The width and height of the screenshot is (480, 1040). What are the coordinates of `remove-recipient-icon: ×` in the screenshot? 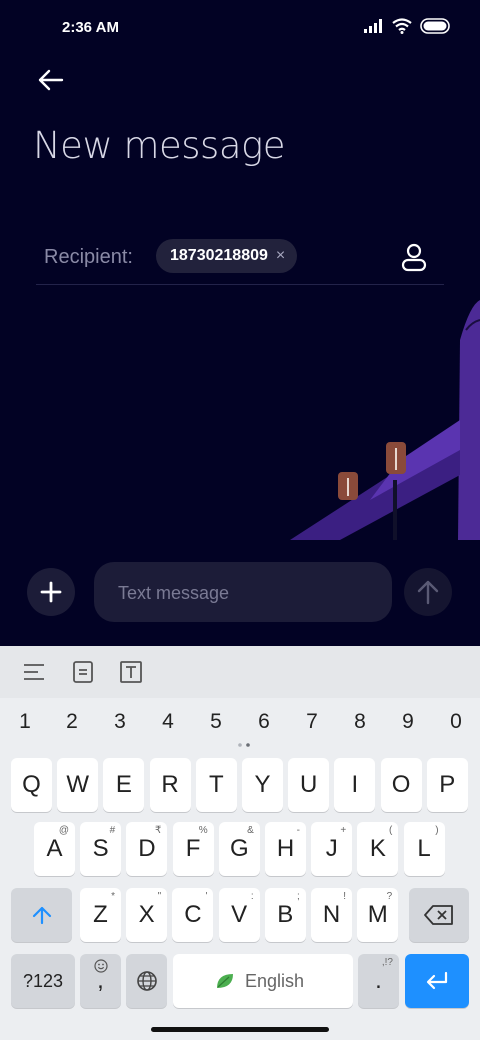 It's located at (280, 256).